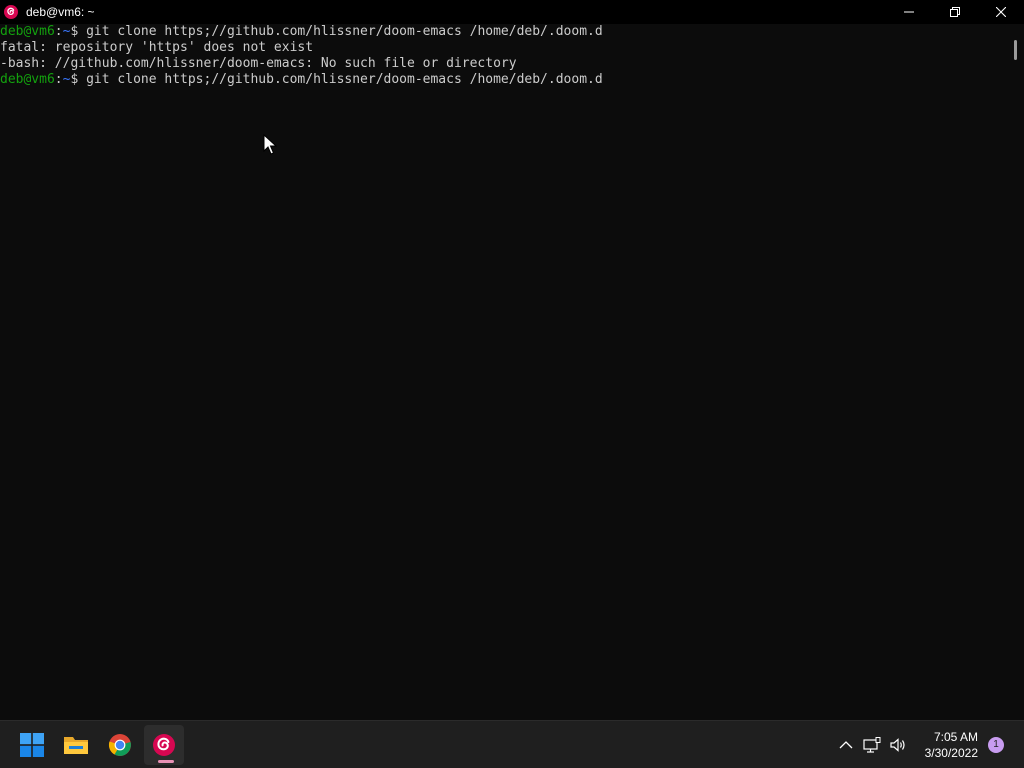  Describe the element at coordinates (1015, 372) in the screenshot. I see `scrollbar-track` at that location.